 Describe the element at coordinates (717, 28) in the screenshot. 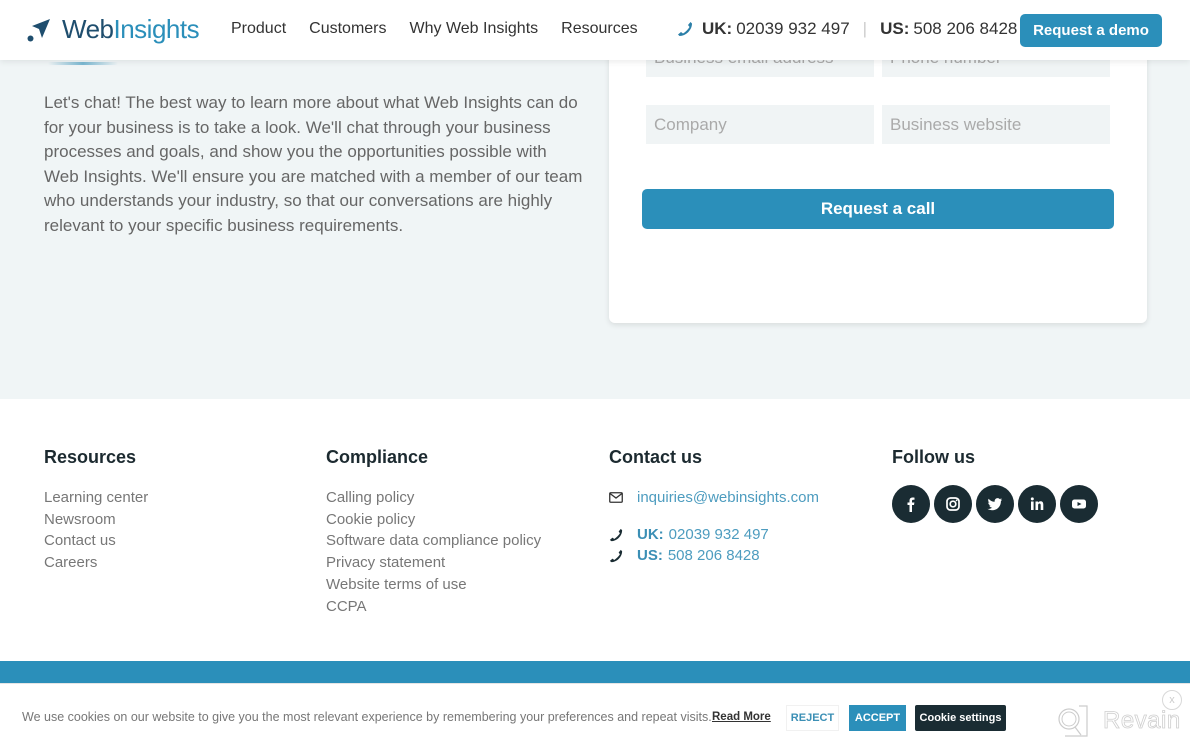

I see `uk-label: UK:` at that location.